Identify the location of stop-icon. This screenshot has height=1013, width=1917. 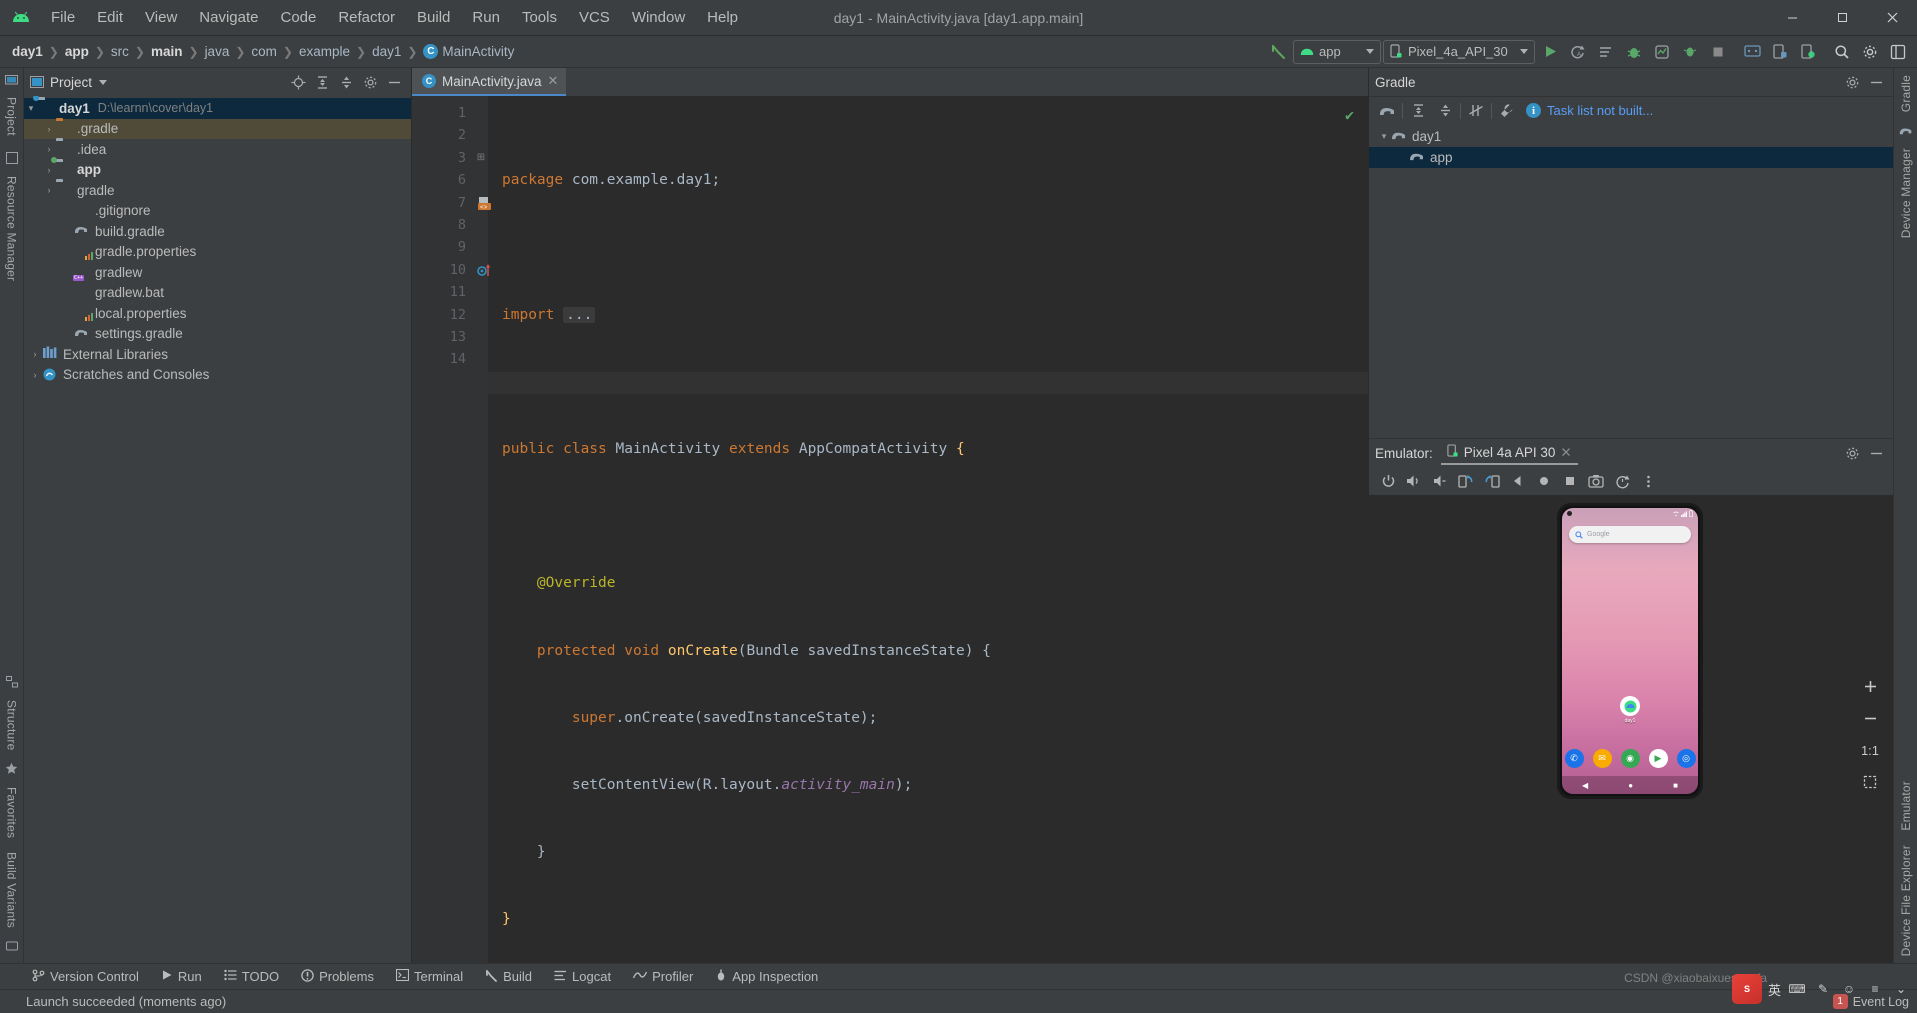
(1718, 52).